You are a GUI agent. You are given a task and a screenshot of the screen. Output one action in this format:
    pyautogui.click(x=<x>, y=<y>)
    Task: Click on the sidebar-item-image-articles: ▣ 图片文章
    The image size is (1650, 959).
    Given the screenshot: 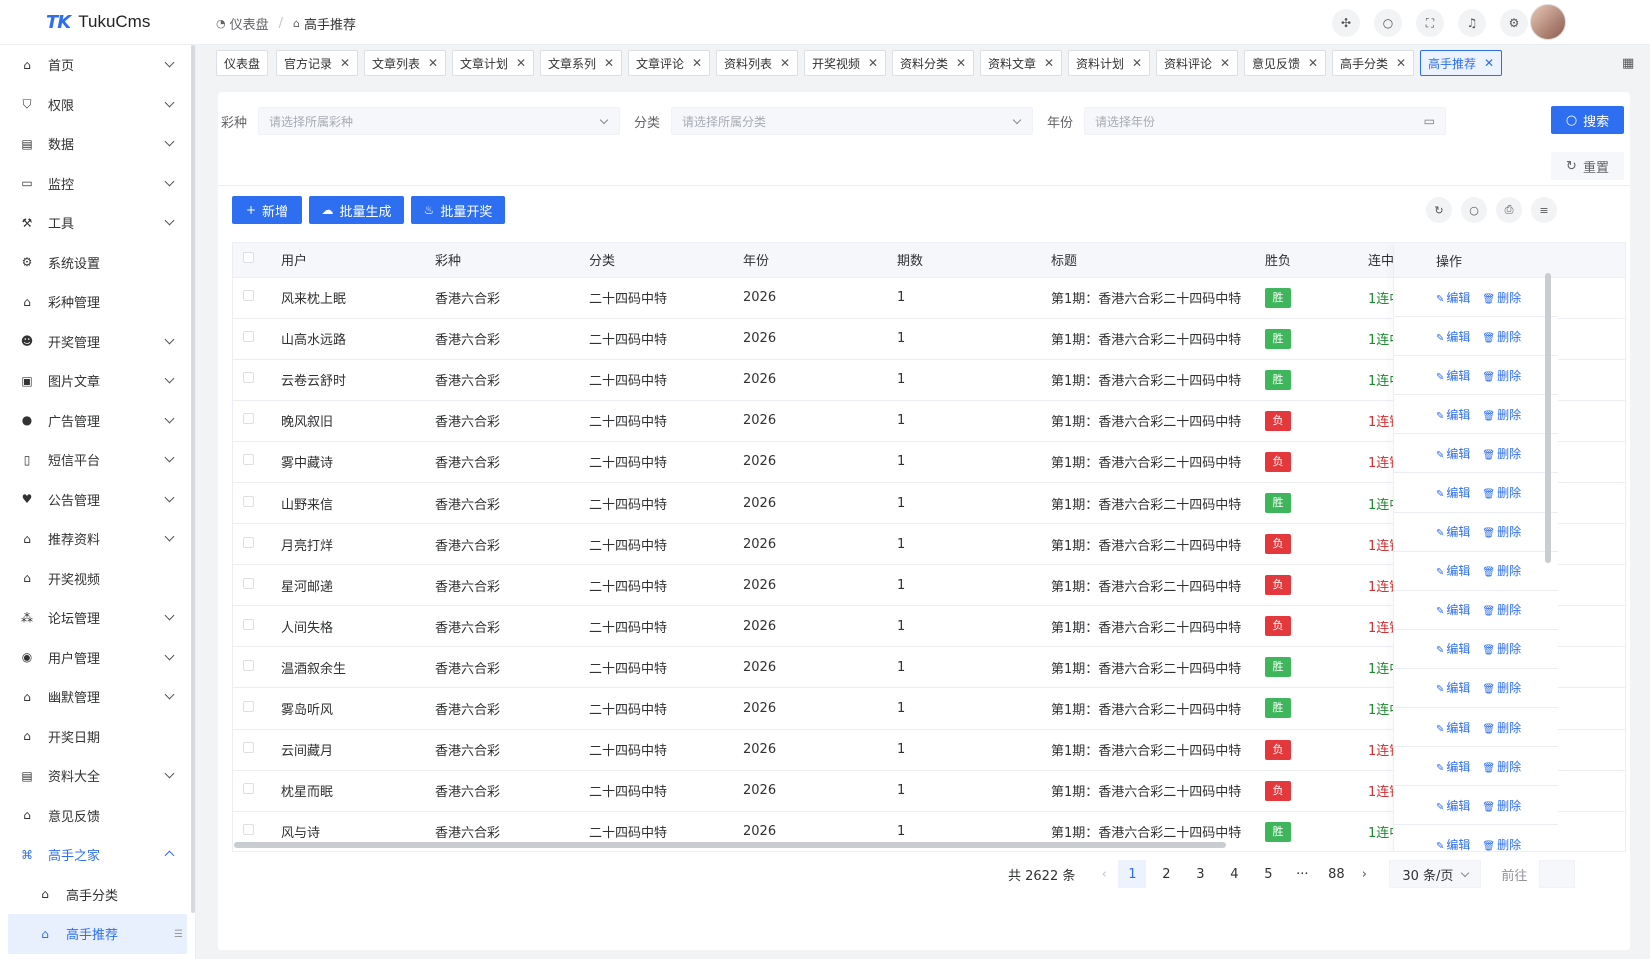 What is the action you would take?
    pyautogui.click(x=97, y=381)
    